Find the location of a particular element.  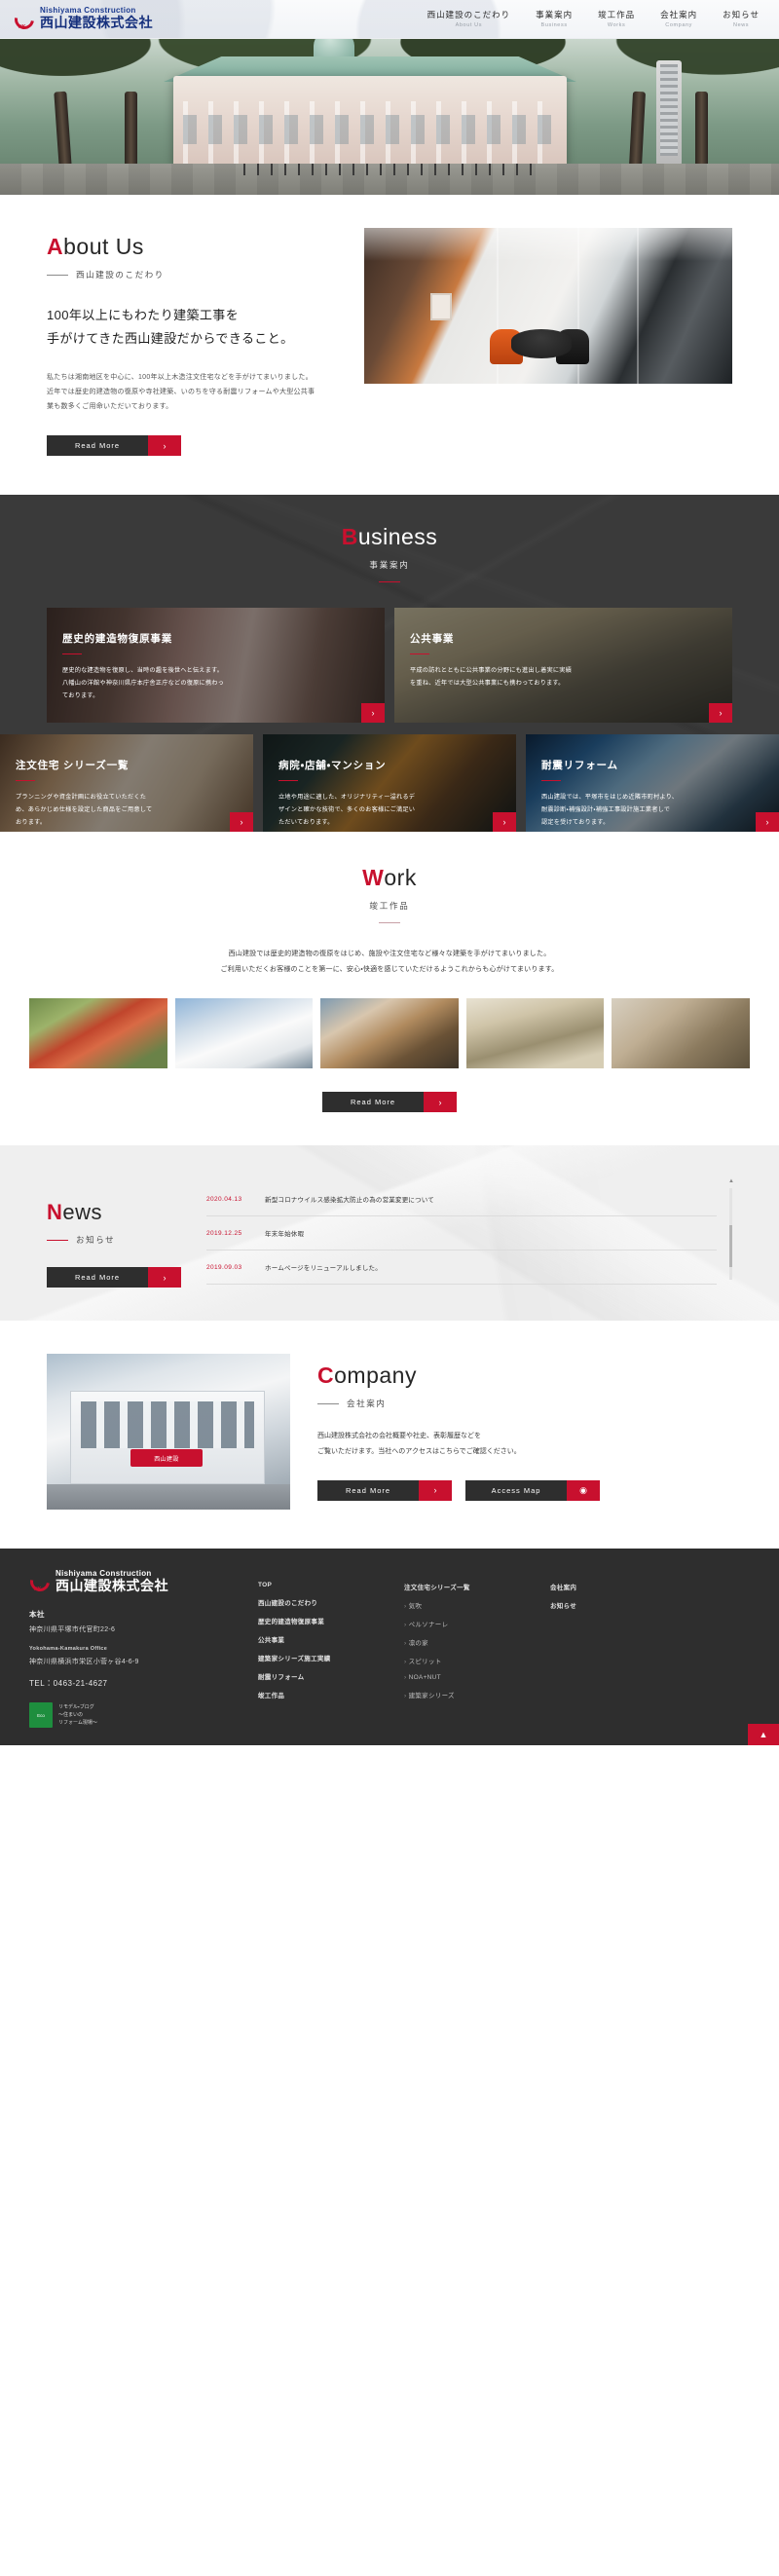

news-read-more-button: Read More › is located at coordinates (114, 1277).